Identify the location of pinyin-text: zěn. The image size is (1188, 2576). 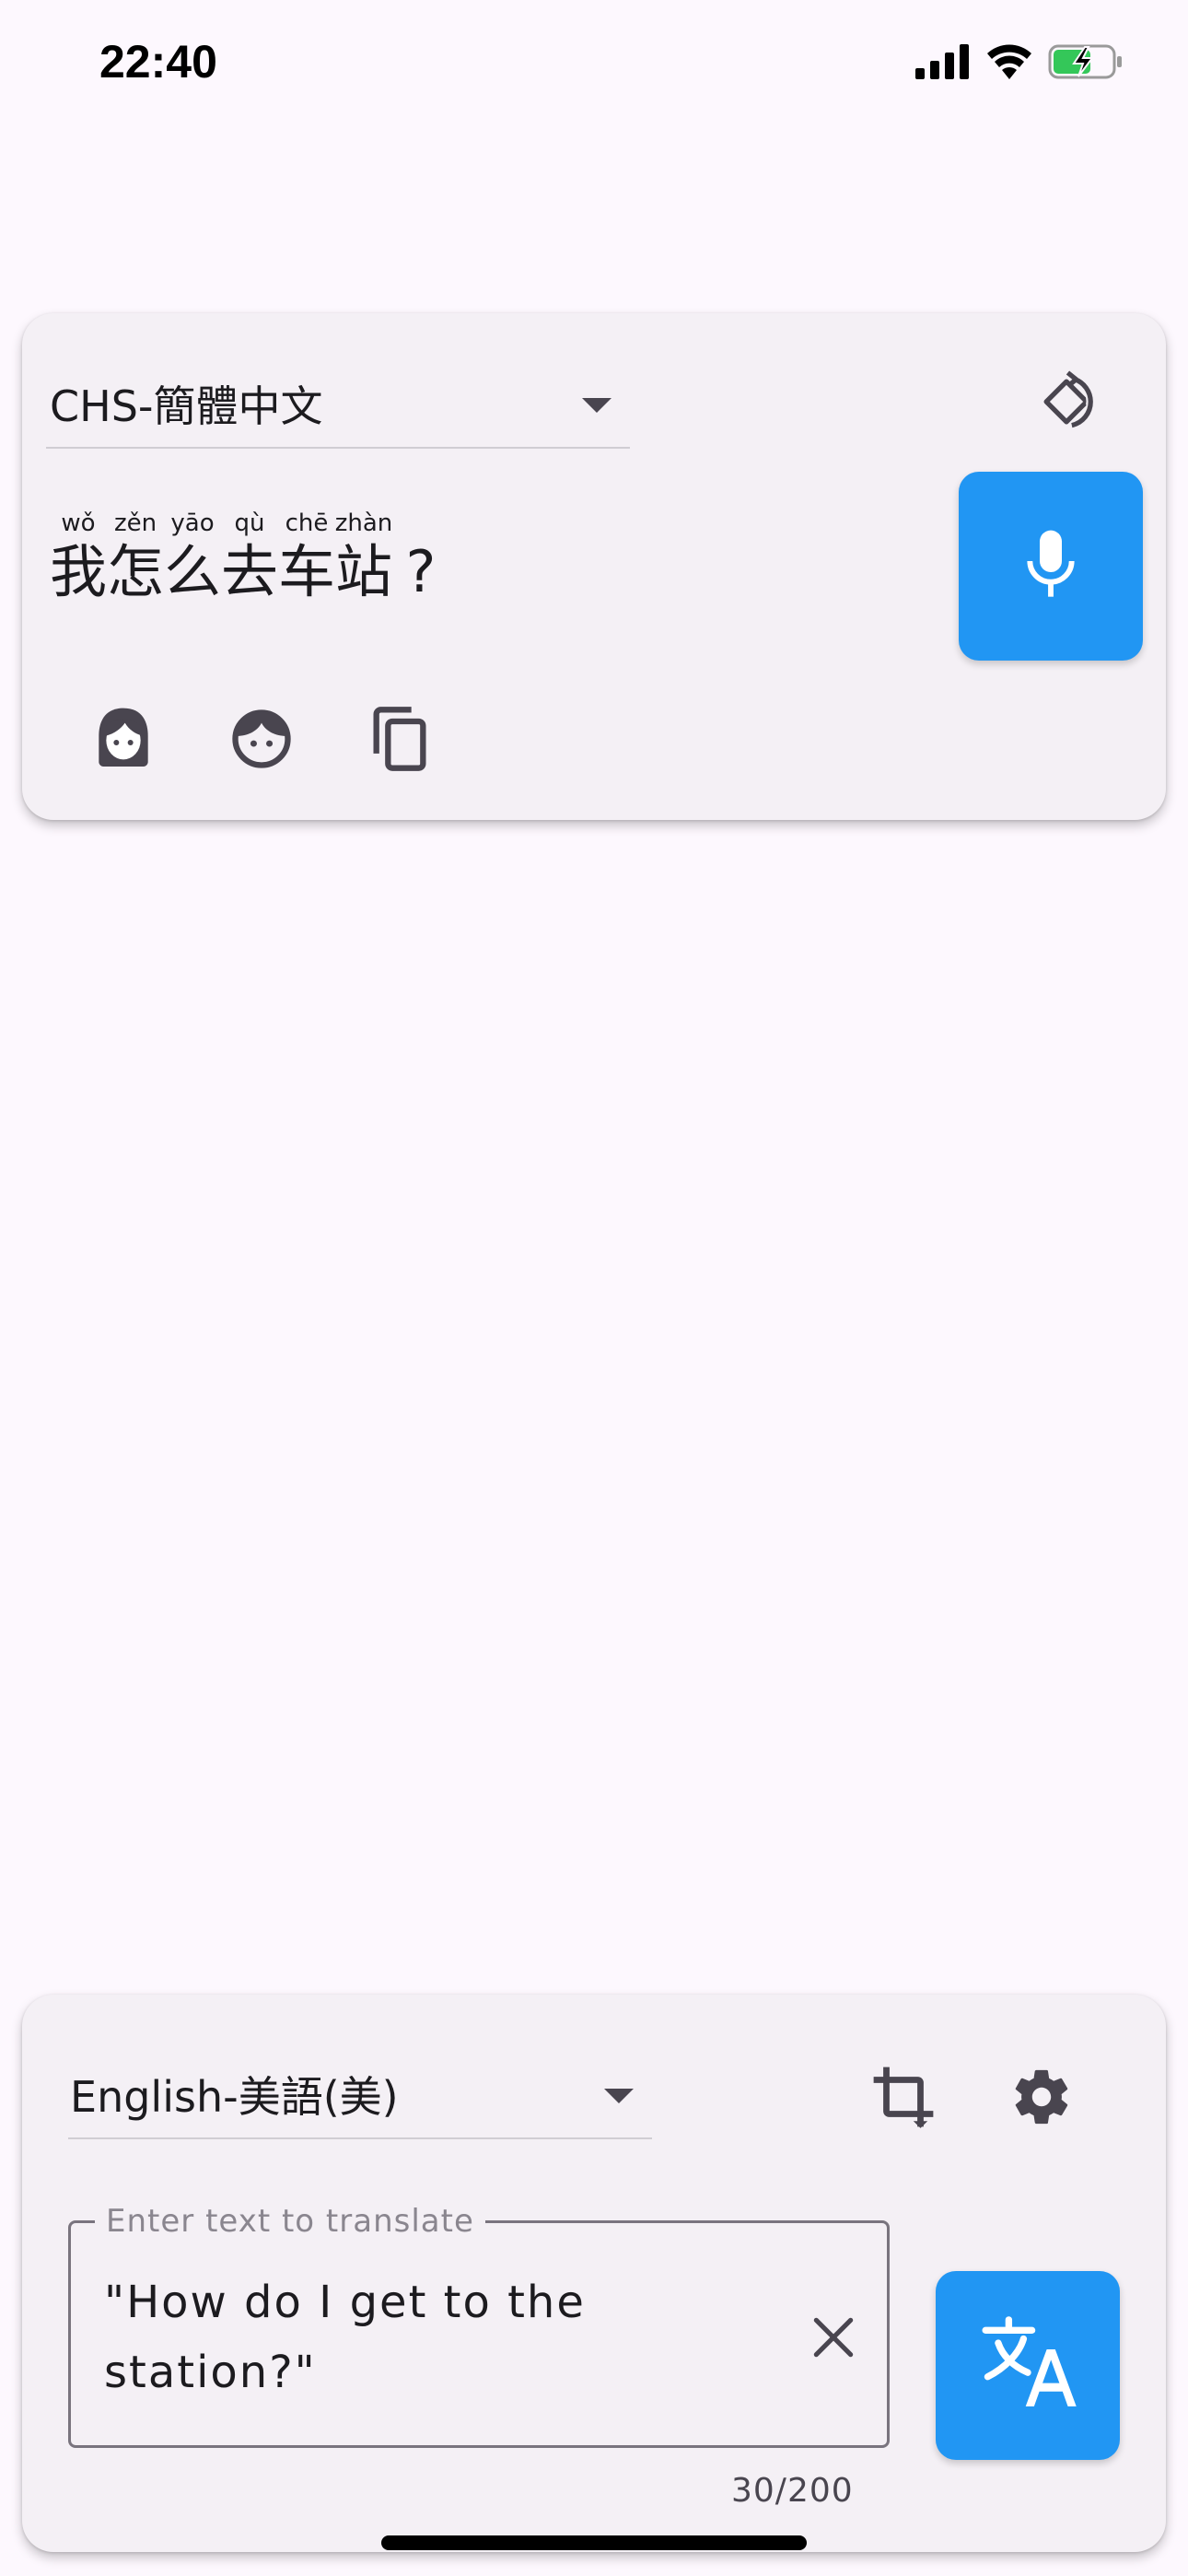
(135, 523).